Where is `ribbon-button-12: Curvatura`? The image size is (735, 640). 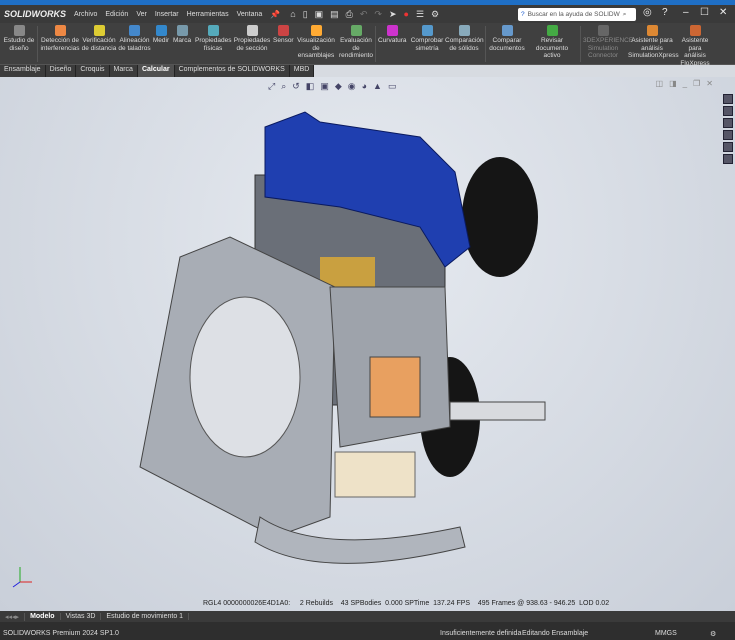
ribbon-button-12: Curvatura is located at coordinates (392, 35).